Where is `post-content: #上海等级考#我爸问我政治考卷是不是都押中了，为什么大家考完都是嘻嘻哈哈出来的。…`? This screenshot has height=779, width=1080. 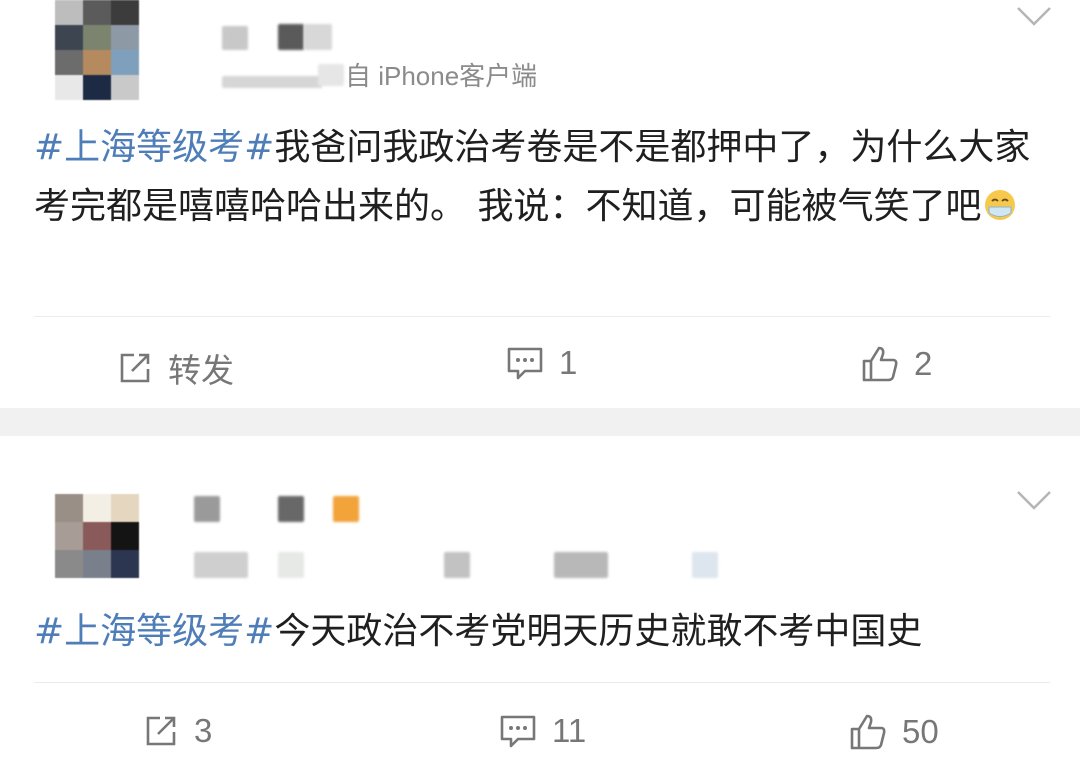
post-content: #上海等级考#我爸问我政治考卷是不是都押中了，为什么大家考完都是嘻嘻哈哈出来的。… is located at coordinates (544, 177).